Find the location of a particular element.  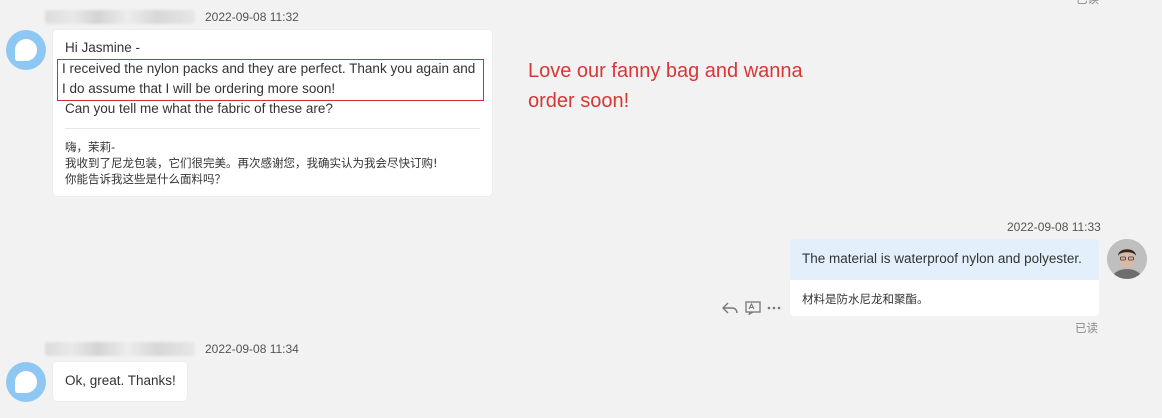

message-timestamp: 2022-09-08 11:33 is located at coordinates (1054, 227).